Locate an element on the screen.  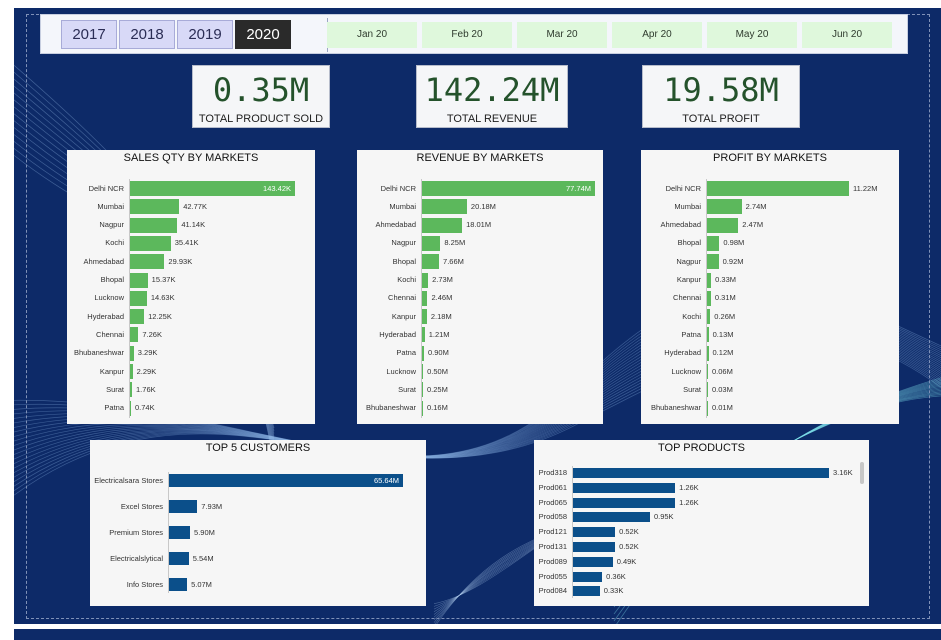
bar-value-label: 3.29K is located at coordinates (147, 353).